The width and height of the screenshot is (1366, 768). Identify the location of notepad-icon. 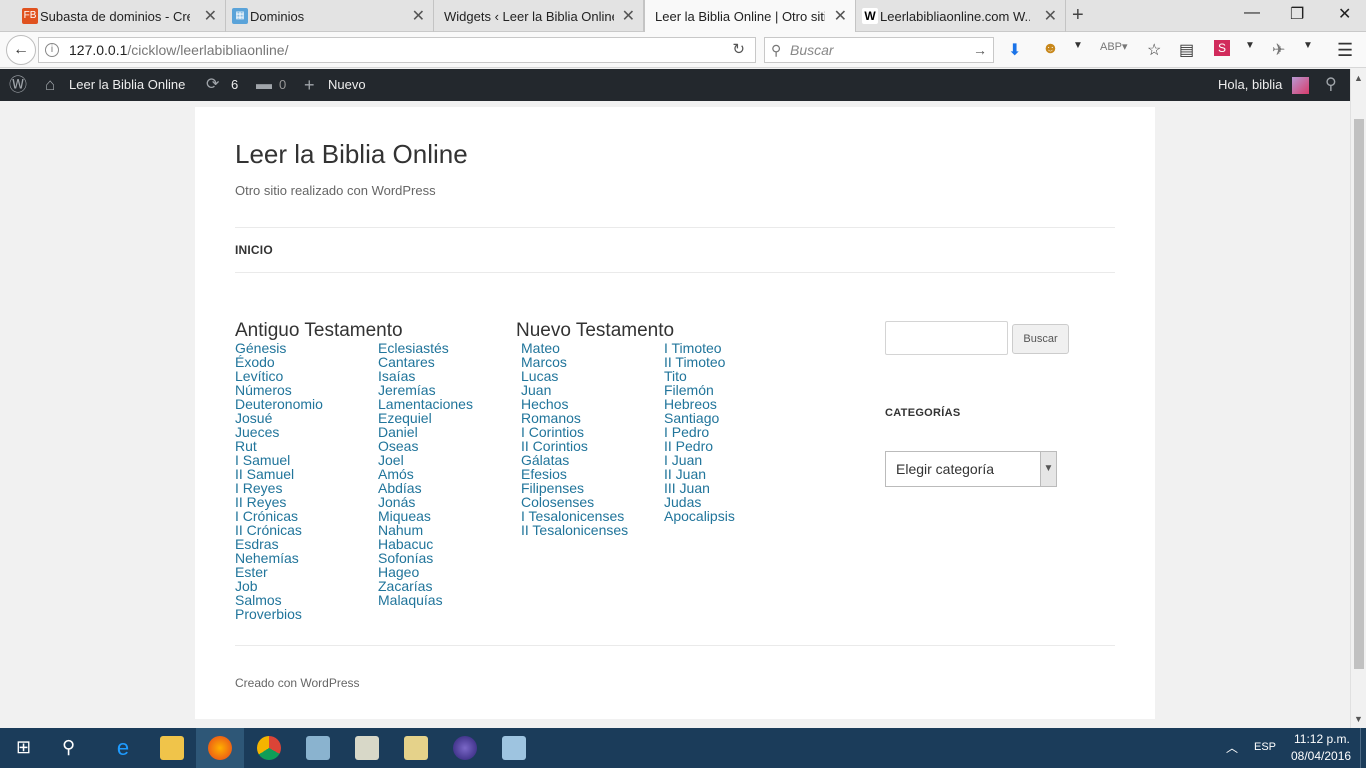
(367, 748).